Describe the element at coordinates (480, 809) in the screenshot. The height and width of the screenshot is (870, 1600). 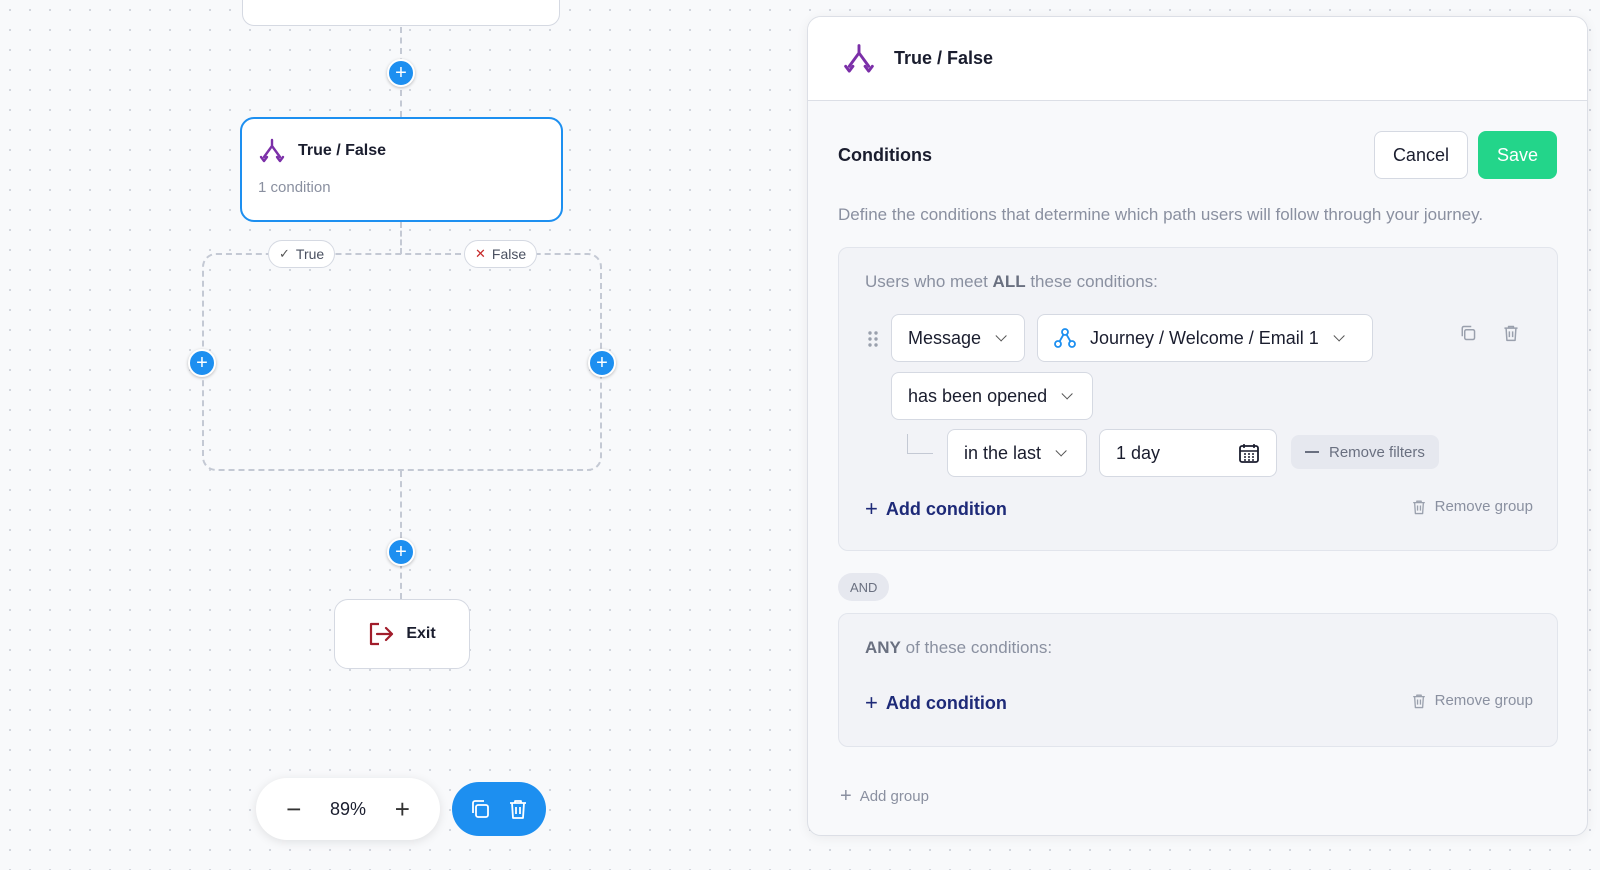
I see `duplicate-icon` at that location.